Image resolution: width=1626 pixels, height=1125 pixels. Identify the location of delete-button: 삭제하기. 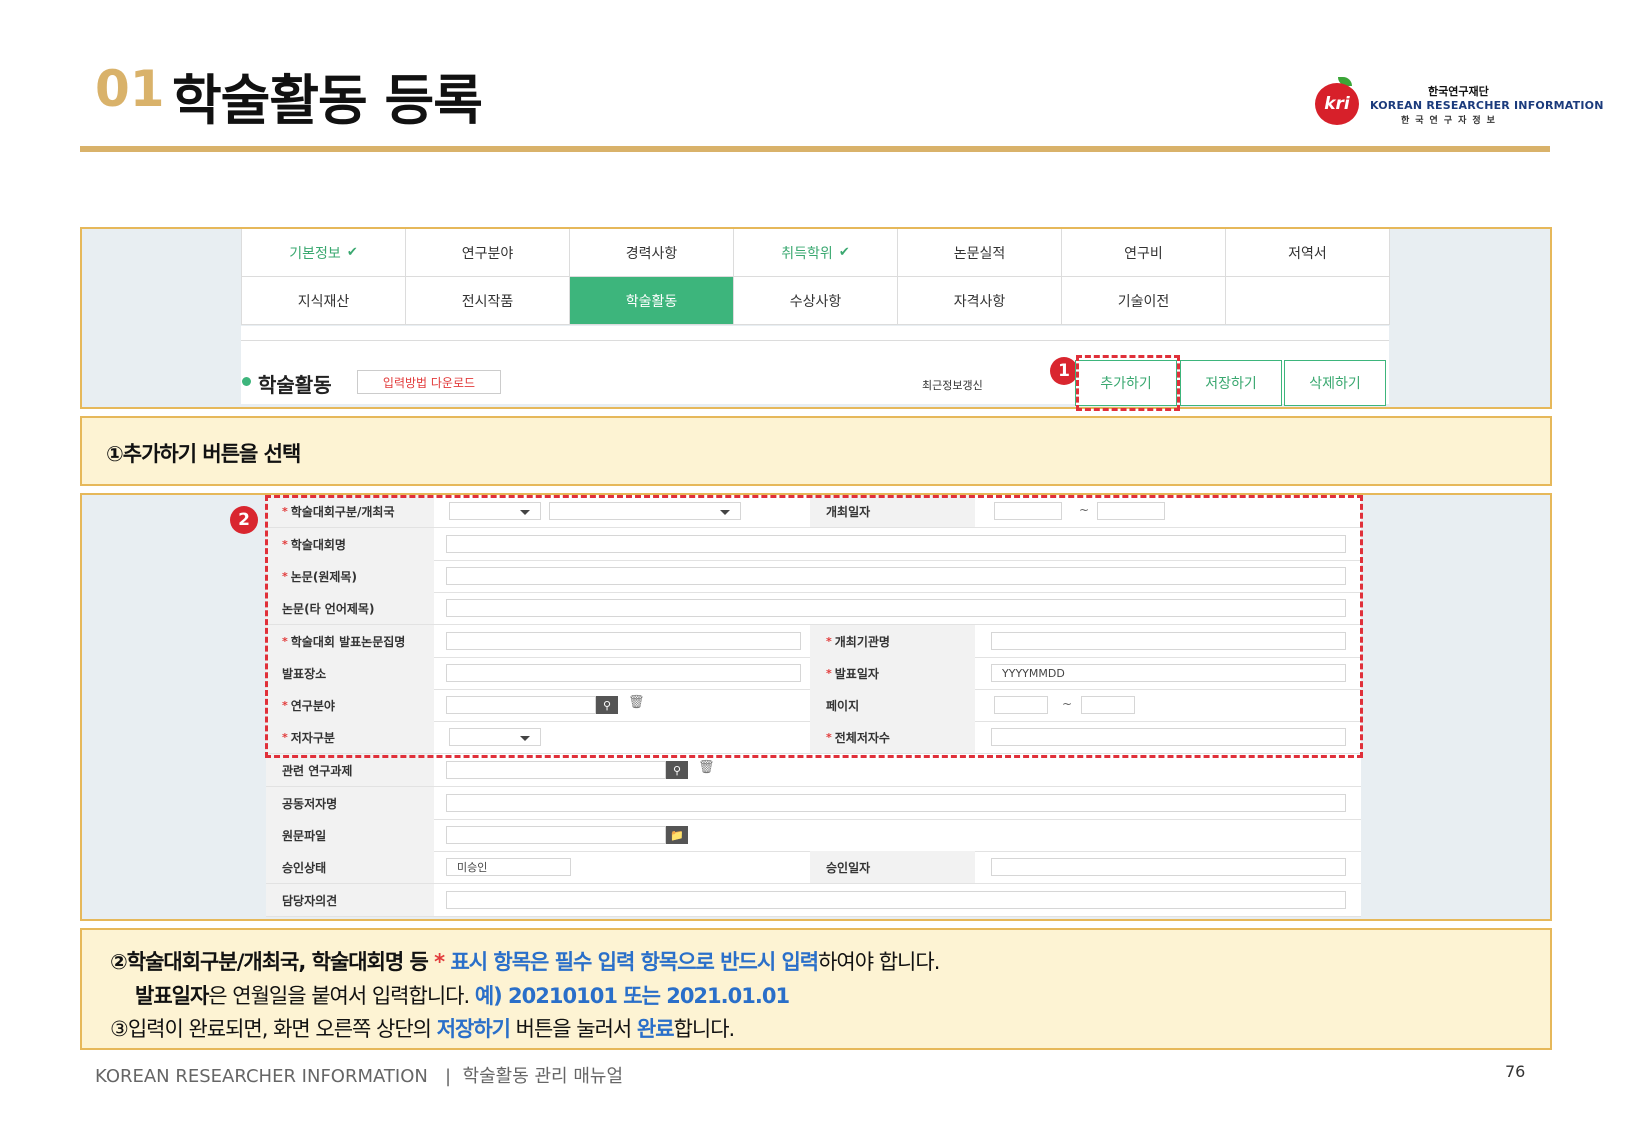
(1335, 383).